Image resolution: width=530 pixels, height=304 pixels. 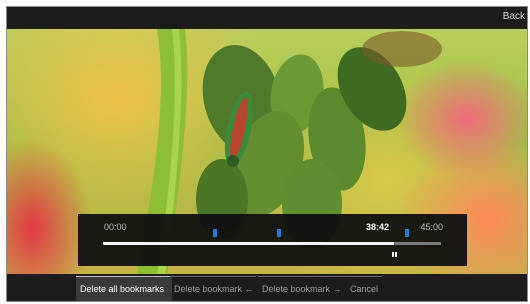 What do you see at coordinates (431, 227) in the screenshot?
I see `time-end-label: 45:00` at bounding box center [431, 227].